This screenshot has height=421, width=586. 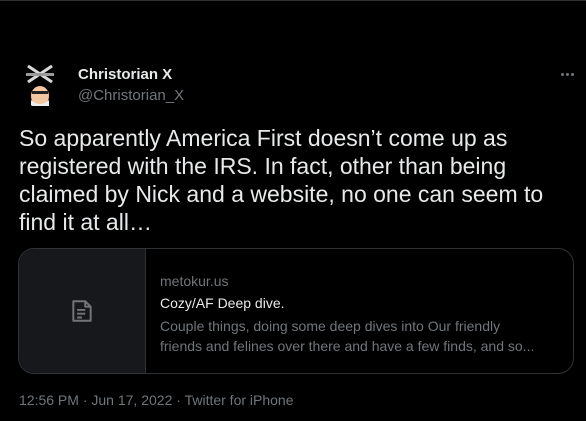 I want to click on author-handle: @Christorian_X, so click(x=131, y=95).